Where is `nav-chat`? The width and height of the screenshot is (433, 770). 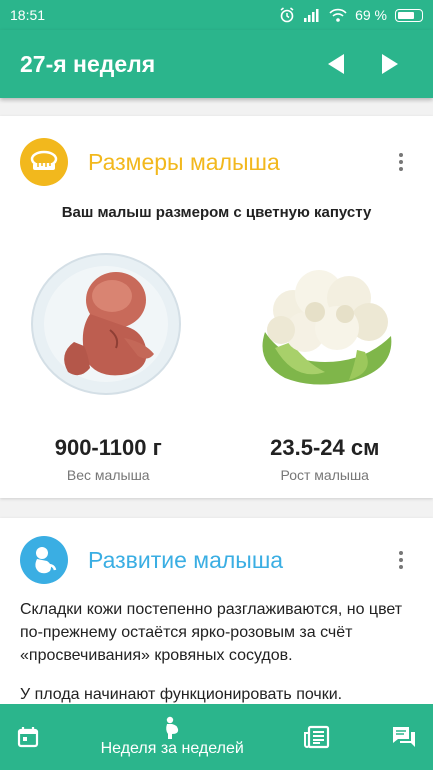 nav-chat is located at coordinates (404, 737).